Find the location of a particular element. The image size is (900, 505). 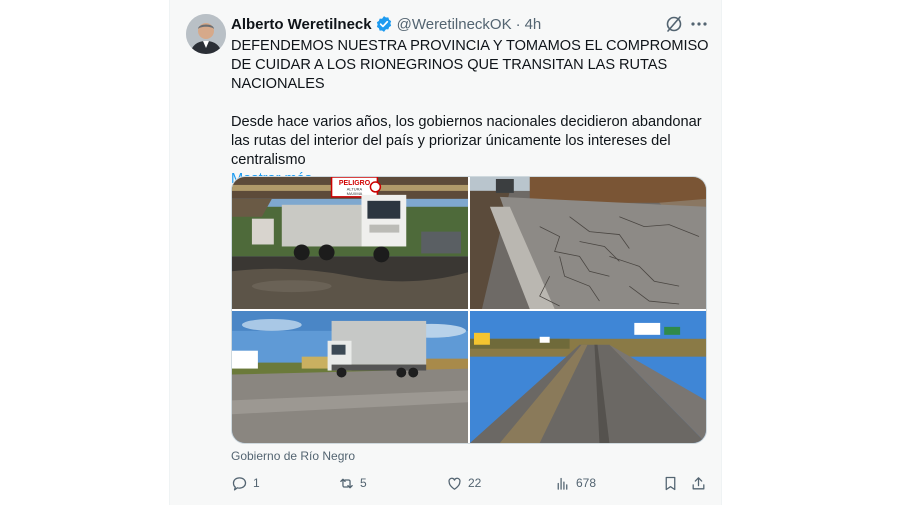

bookmark-button is located at coordinates (673, 483).